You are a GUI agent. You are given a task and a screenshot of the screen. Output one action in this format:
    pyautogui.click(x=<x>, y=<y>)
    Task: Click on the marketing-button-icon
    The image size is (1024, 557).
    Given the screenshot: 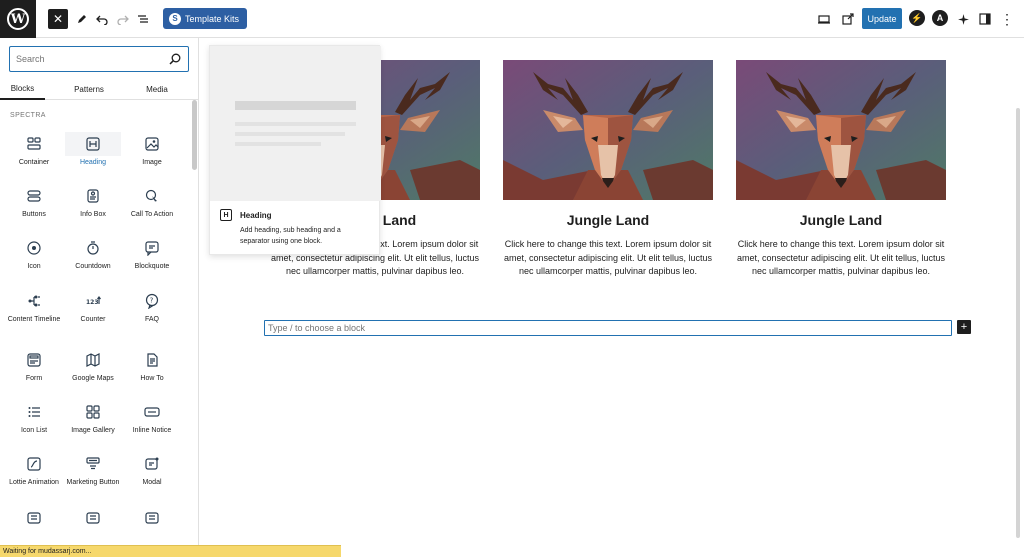 What is the action you would take?
    pyautogui.click(x=93, y=464)
    